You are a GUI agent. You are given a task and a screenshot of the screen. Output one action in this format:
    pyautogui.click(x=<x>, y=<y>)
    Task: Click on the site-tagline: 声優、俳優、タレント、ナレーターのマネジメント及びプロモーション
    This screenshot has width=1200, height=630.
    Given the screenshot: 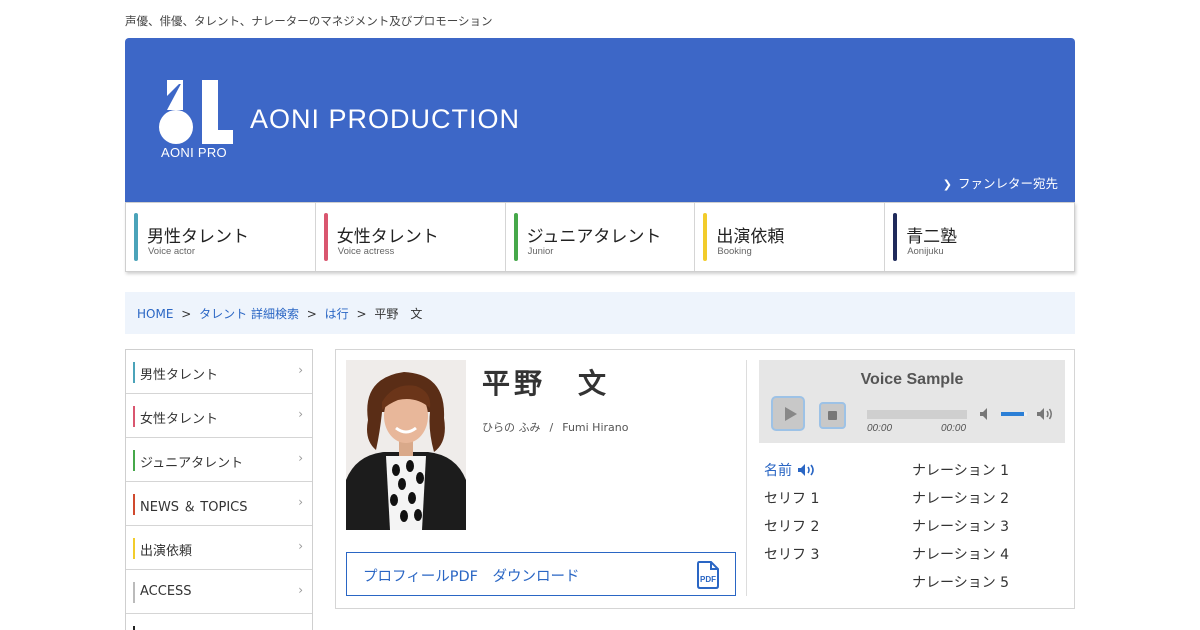 What is the action you would take?
    pyautogui.click(x=309, y=21)
    